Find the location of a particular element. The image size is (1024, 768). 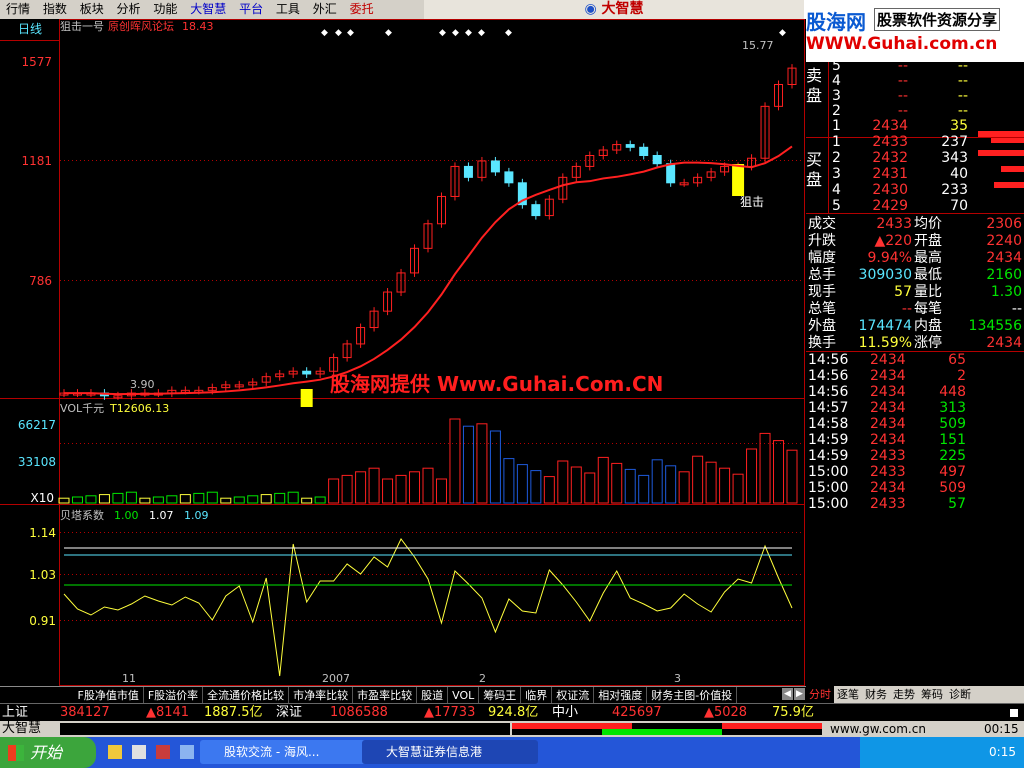

sell-volume-bar is located at coordinates (1001, 134).